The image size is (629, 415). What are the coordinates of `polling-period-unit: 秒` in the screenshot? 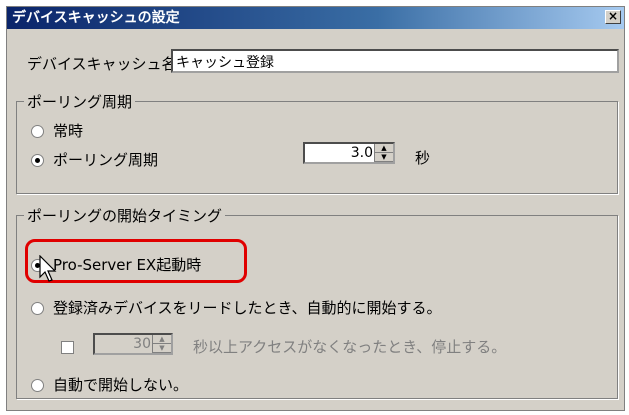 It's located at (423, 158).